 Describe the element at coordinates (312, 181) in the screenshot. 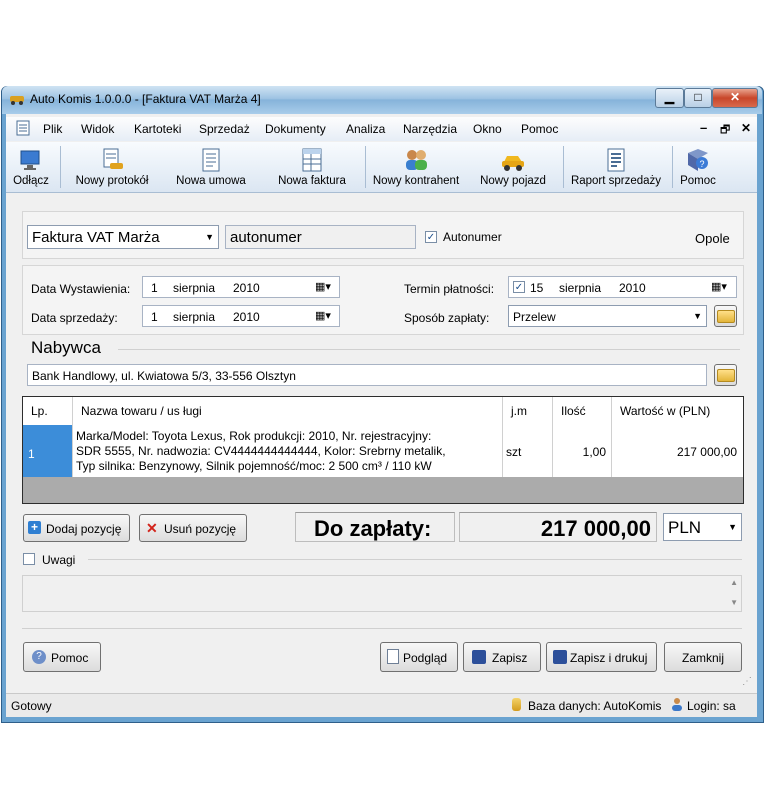

I see `new-invoice-label: Nowa faktura` at that location.